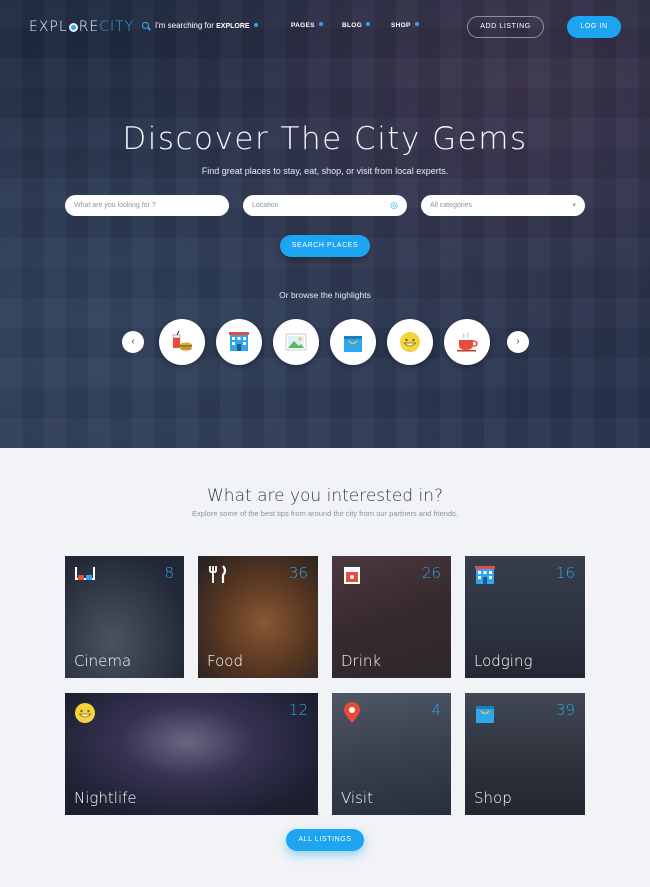 This screenshot has height=887, width=650. What do you see at coordinates (352, 712) in the screenshot?
I see `map-pin-icon` at bounding box center [352, 712].